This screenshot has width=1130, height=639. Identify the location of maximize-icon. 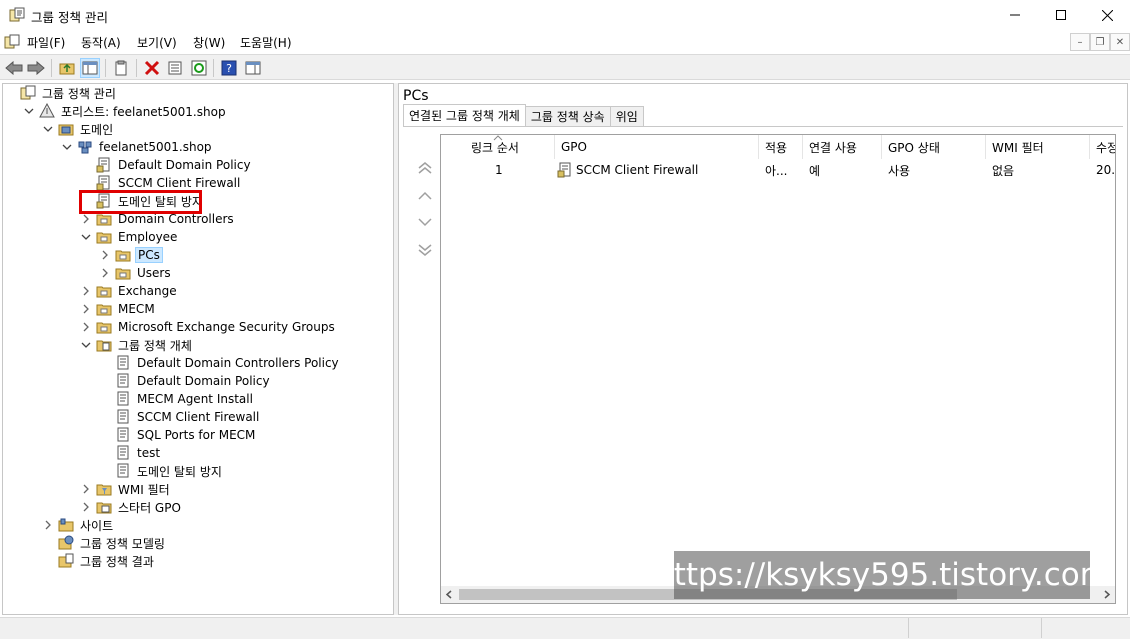
(1061, 15).